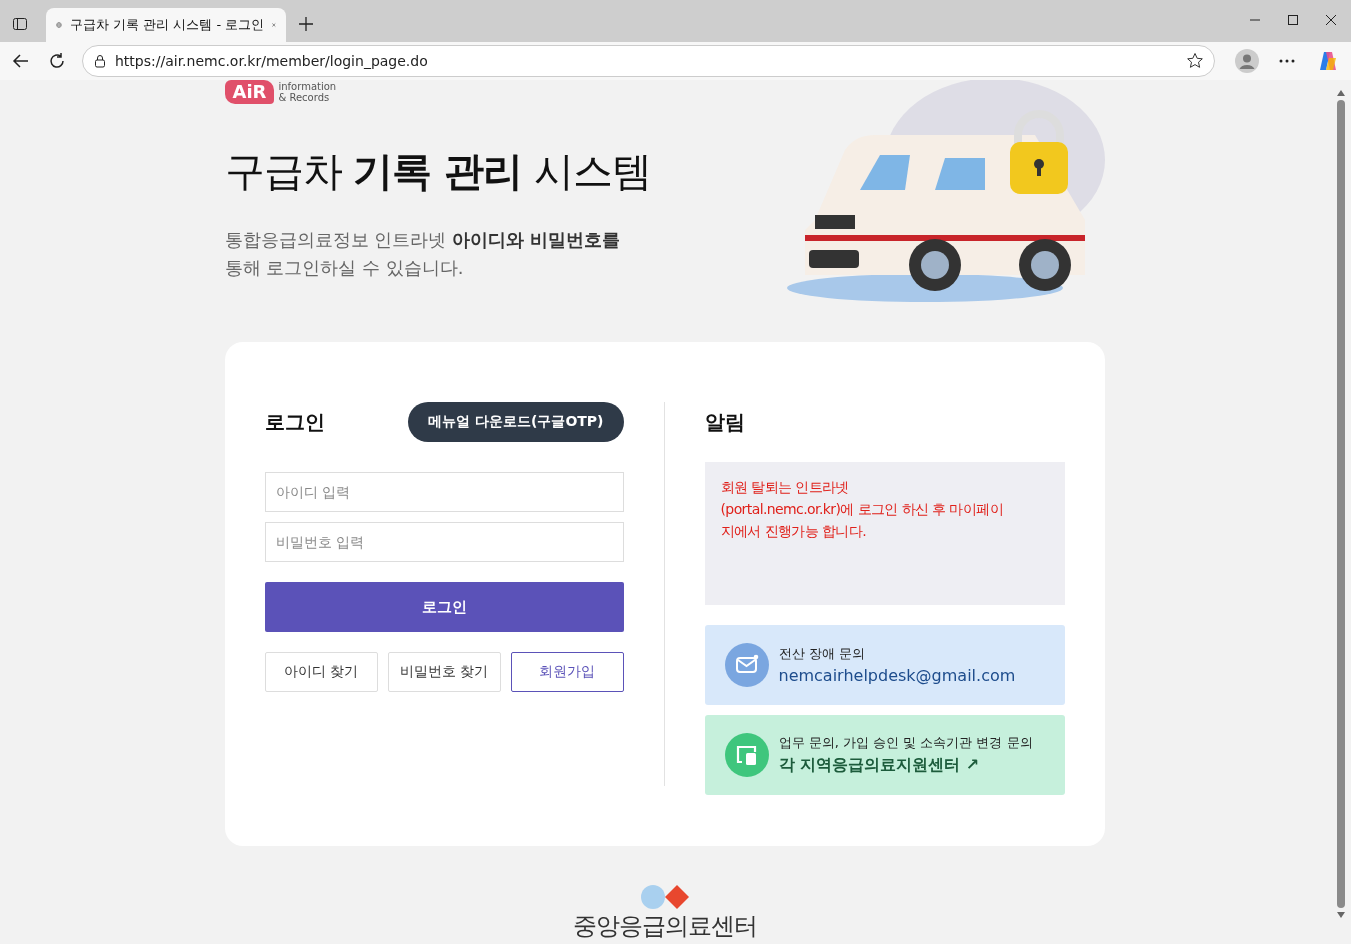  I want to click on logo-text: information, so click(307, 86).